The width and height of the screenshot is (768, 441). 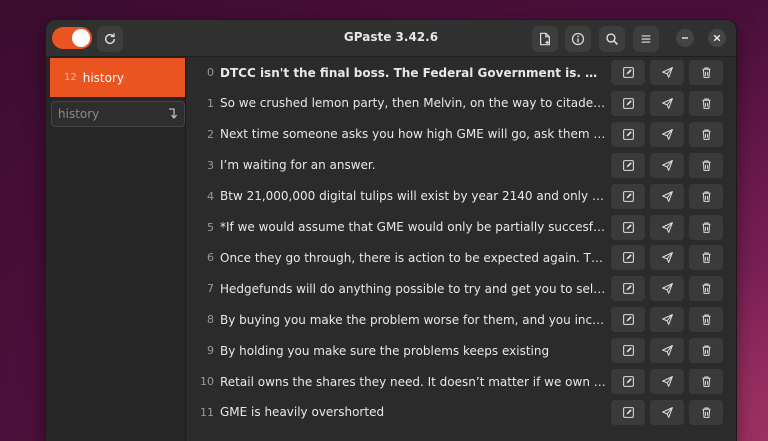 I want to click on item-index: 8, so click(x=210, y=320).